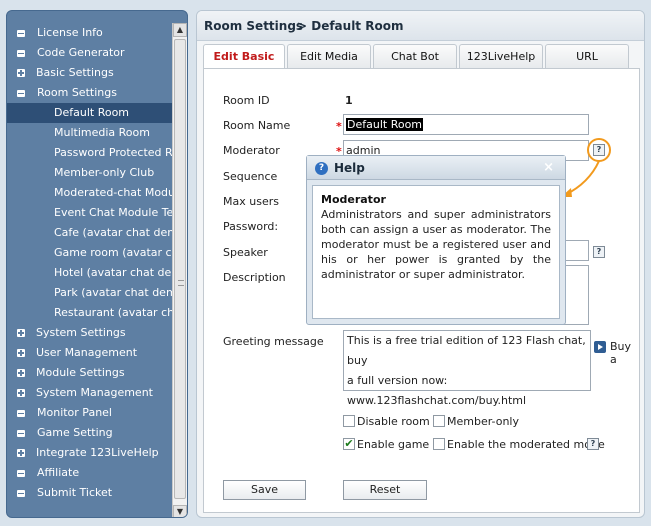  Describe the element at coordinates (94, 392) in the screenshot. I see `sidebar-item-label: System Management` at that location.